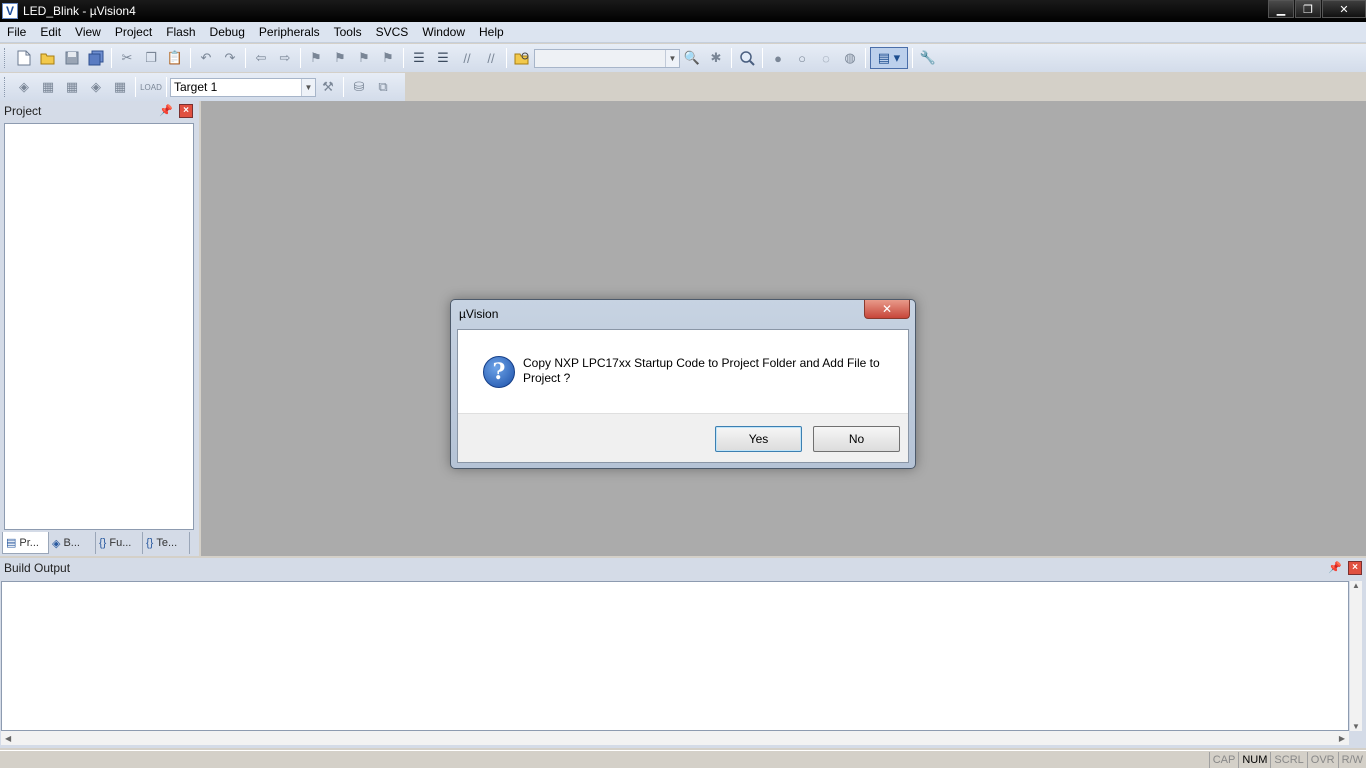 The image size is (1366, 768). Describe the element at coordinates (103, 543) in the screenshot. I see `functions-icon: {}` at that location.